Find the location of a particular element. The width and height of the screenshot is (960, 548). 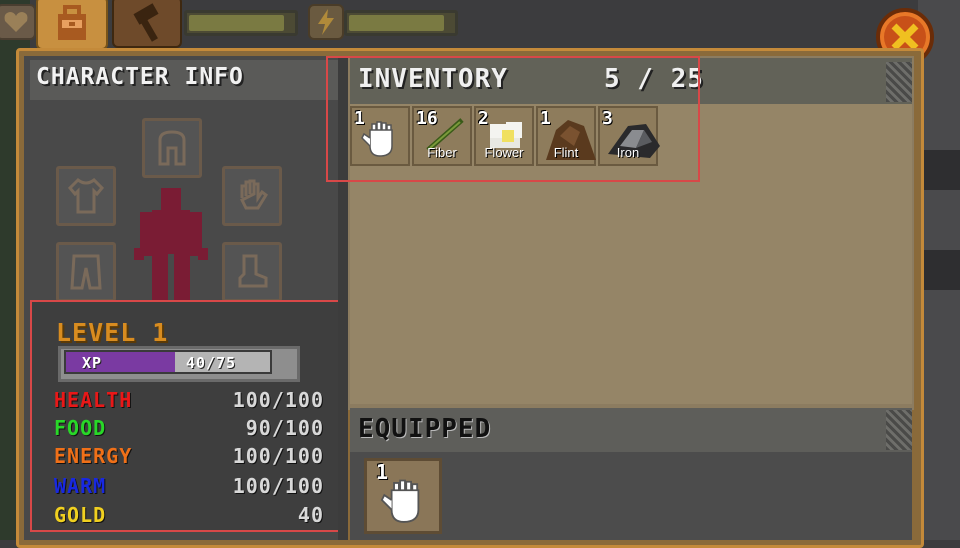

stat-food-label: FOOD is located at coordinates (80, 428).